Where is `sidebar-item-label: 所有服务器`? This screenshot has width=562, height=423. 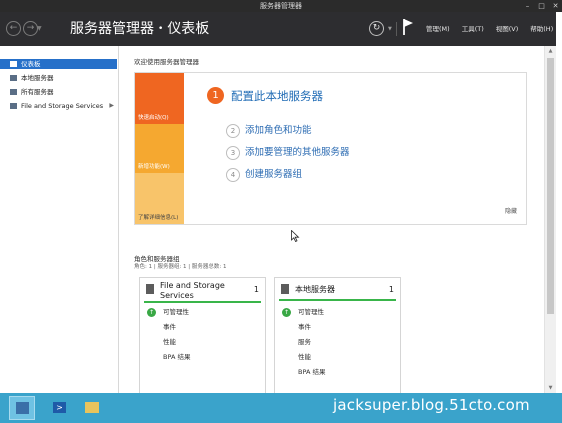
sidebar-item-label: 所有服务器 is located at coordinates (37, 92).